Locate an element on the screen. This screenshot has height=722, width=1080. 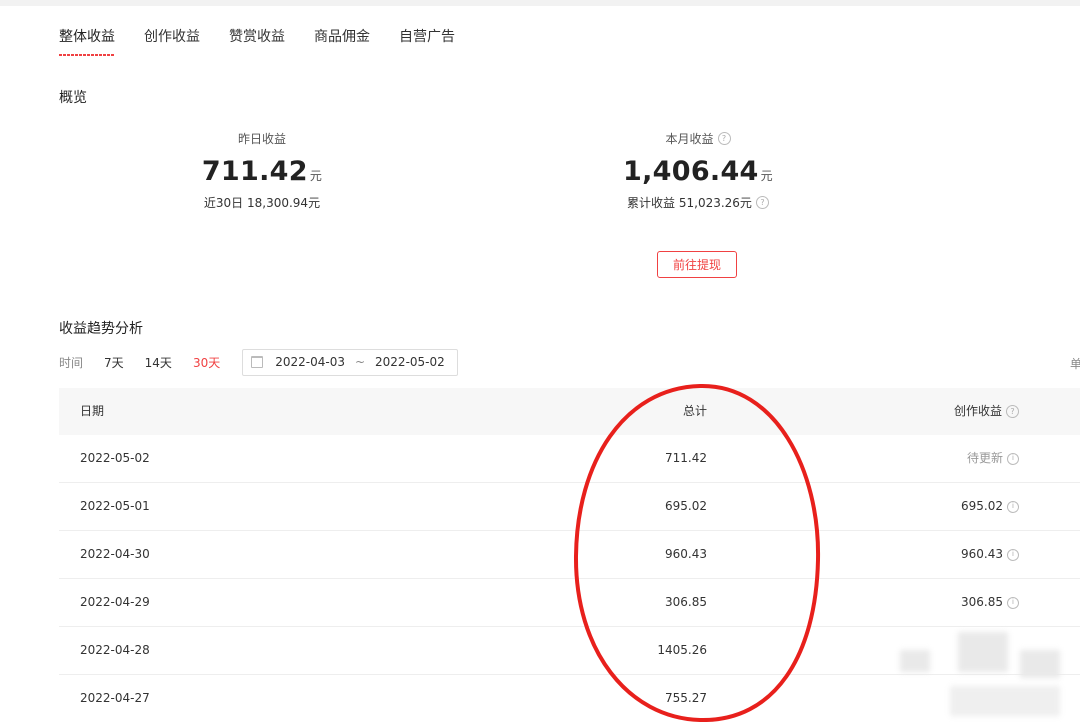
range-14d: 14天 is located at coordinates (158, 362).